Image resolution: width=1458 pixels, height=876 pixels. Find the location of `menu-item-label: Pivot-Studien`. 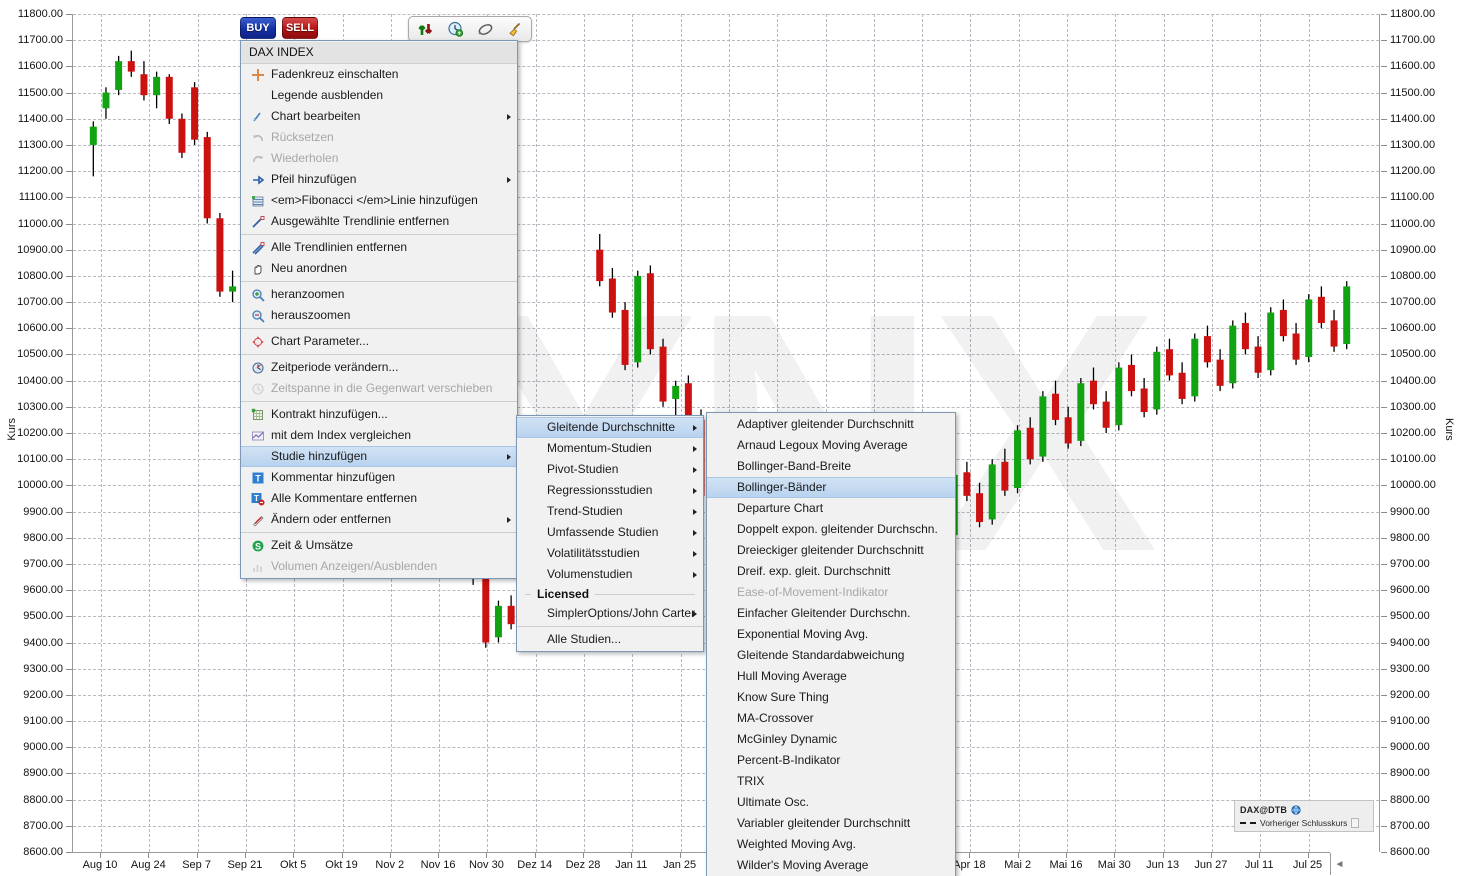

menu-item-label: Pivot-Studien is located at coordinates (583, 469).